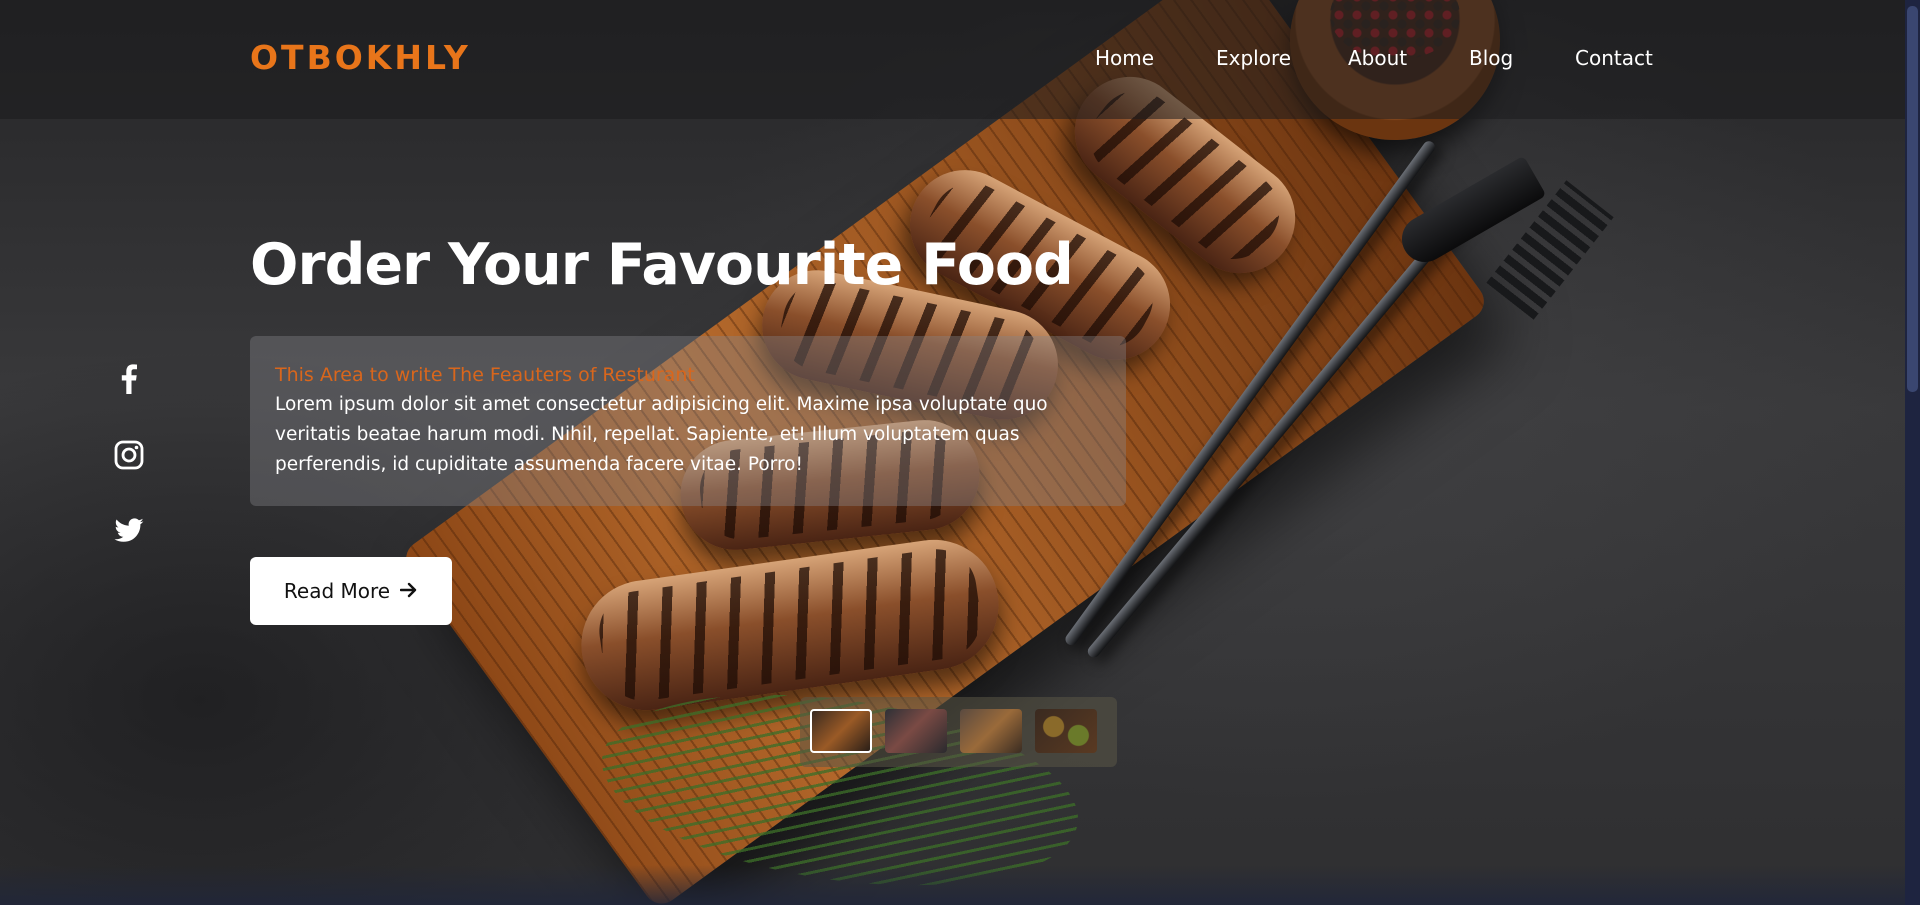  Describe the element at coordinates (1491, 58) in the screenshot. I see `nav-link-blog: Blog` at that location.